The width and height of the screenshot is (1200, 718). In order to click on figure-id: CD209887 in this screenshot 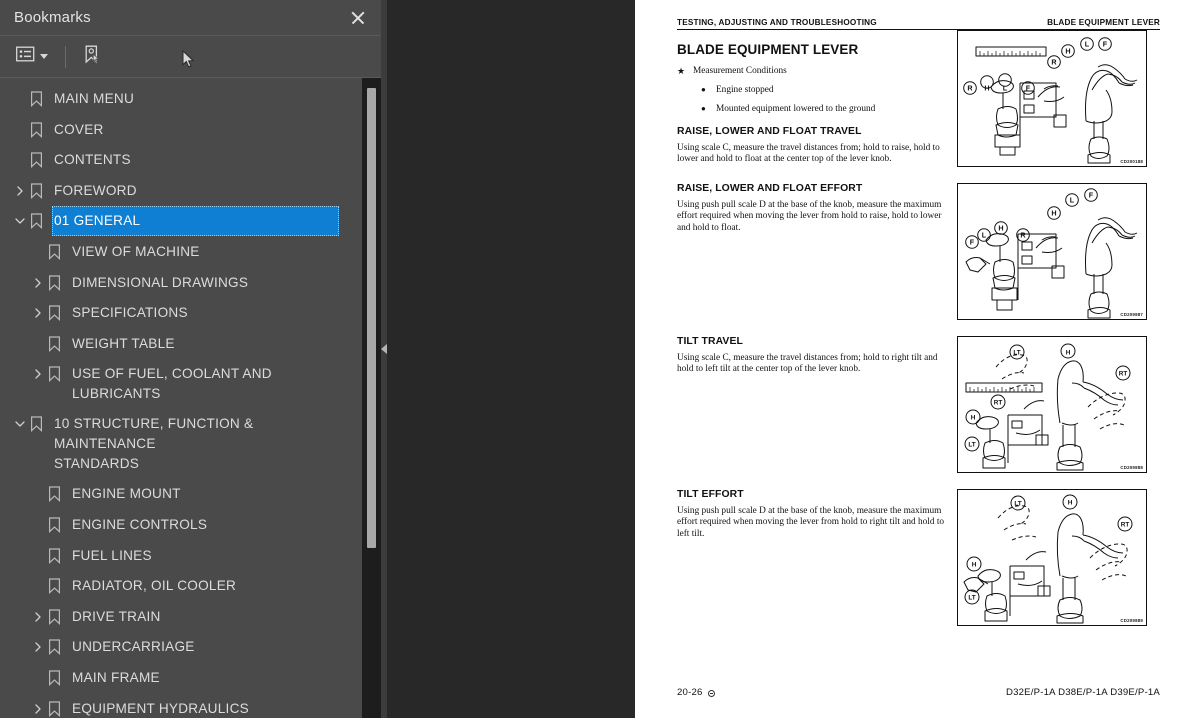, I will do `click(1131, 314)`.